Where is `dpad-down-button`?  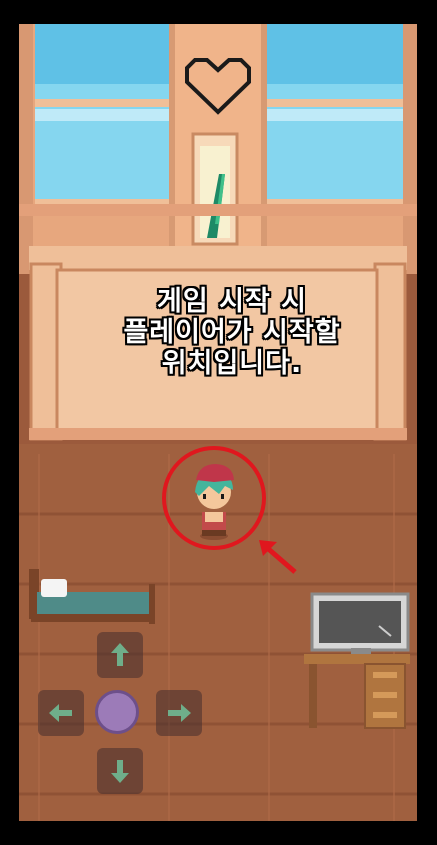
dpad-down-button is located at coordinates (120, 771).